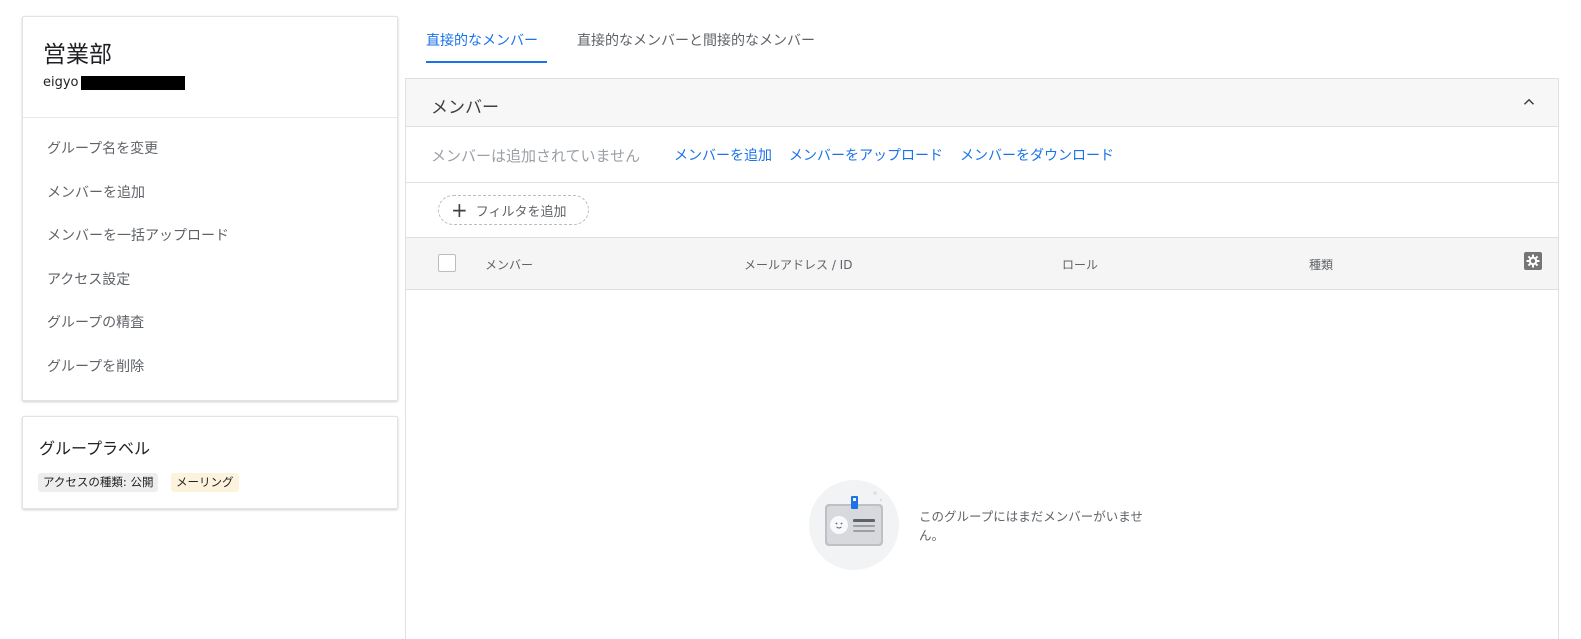  Describe the element at coordinates (536, 156) in the screenshot. I see `no-members-text: メンバーは追加されていません` at that location.